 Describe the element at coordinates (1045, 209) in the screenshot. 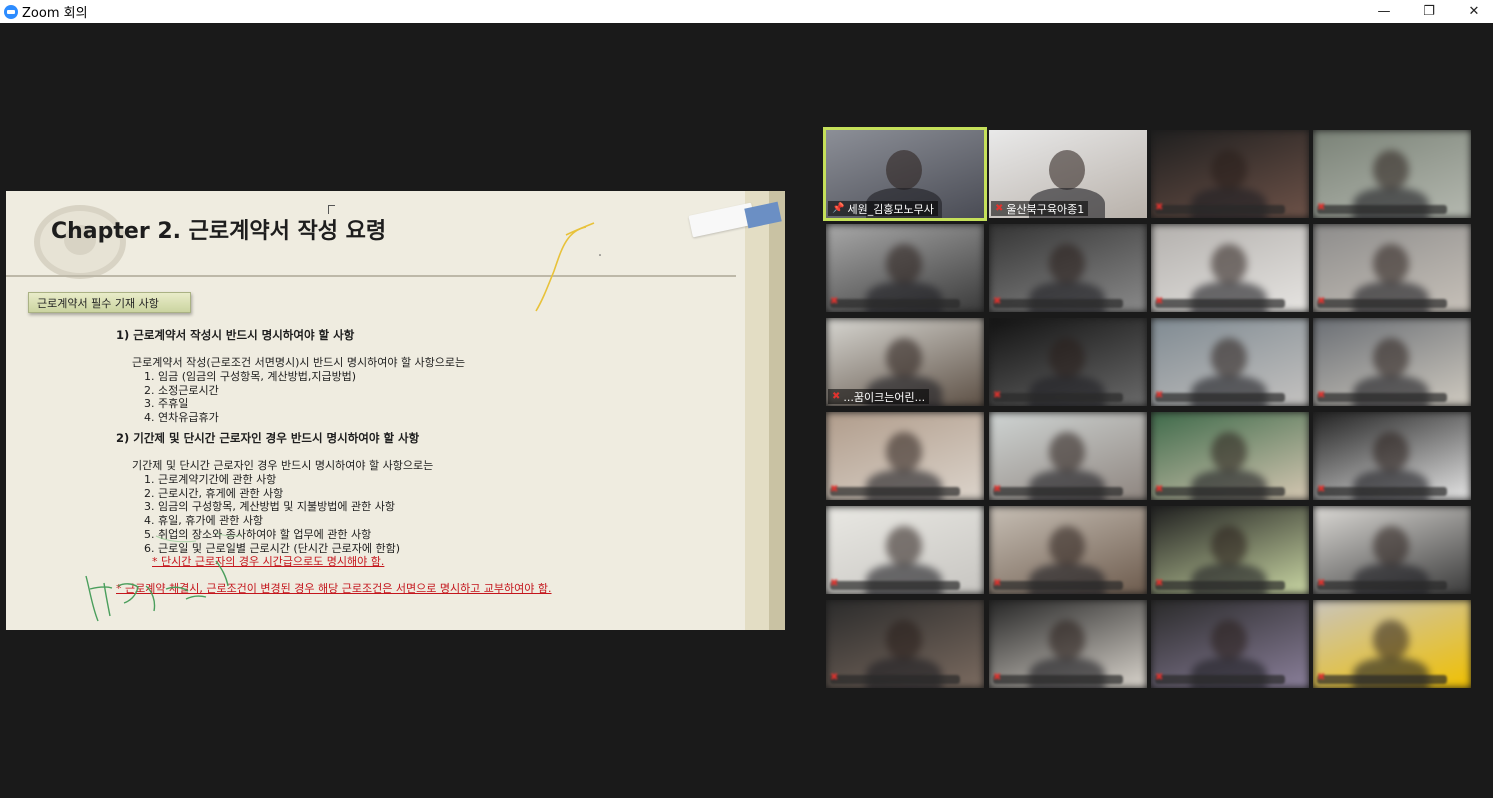

I see `participant-name: 울산북구육아종1` at that location.